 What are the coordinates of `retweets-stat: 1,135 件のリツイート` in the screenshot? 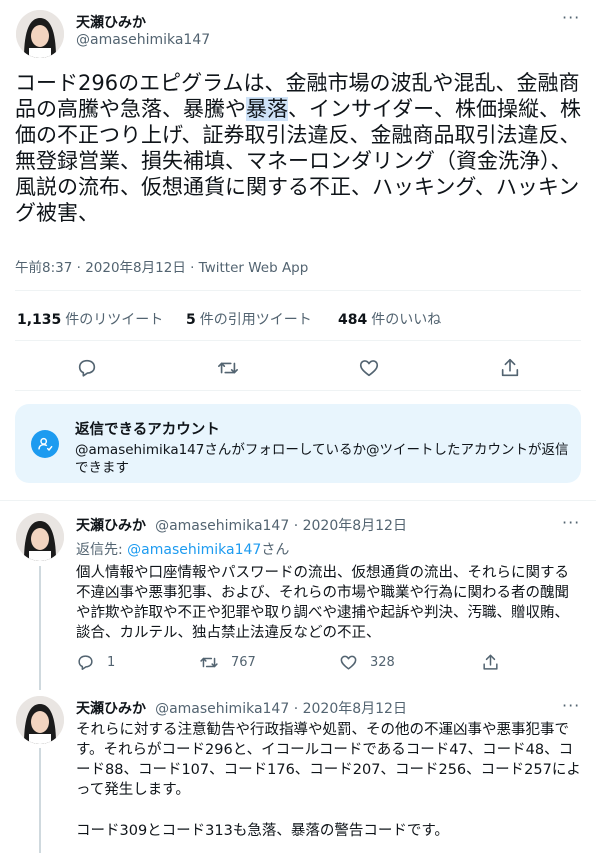 It's located at (90, 319).